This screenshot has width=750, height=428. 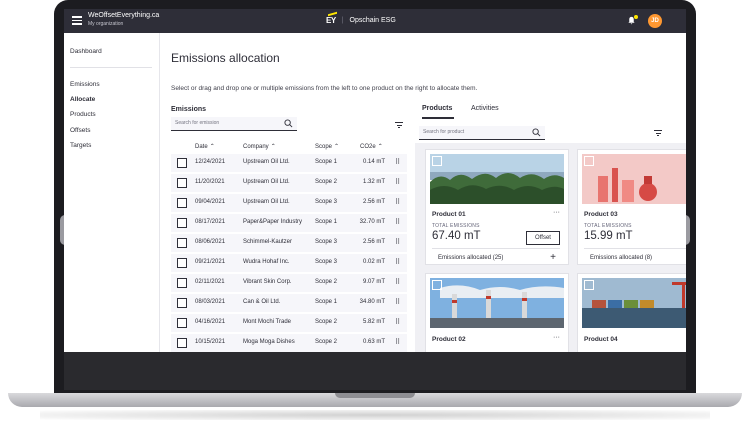 What do you see at coordinates (375, 395) in the screenshot?
I see `laptop-notch` at bounding box center [375, 395].